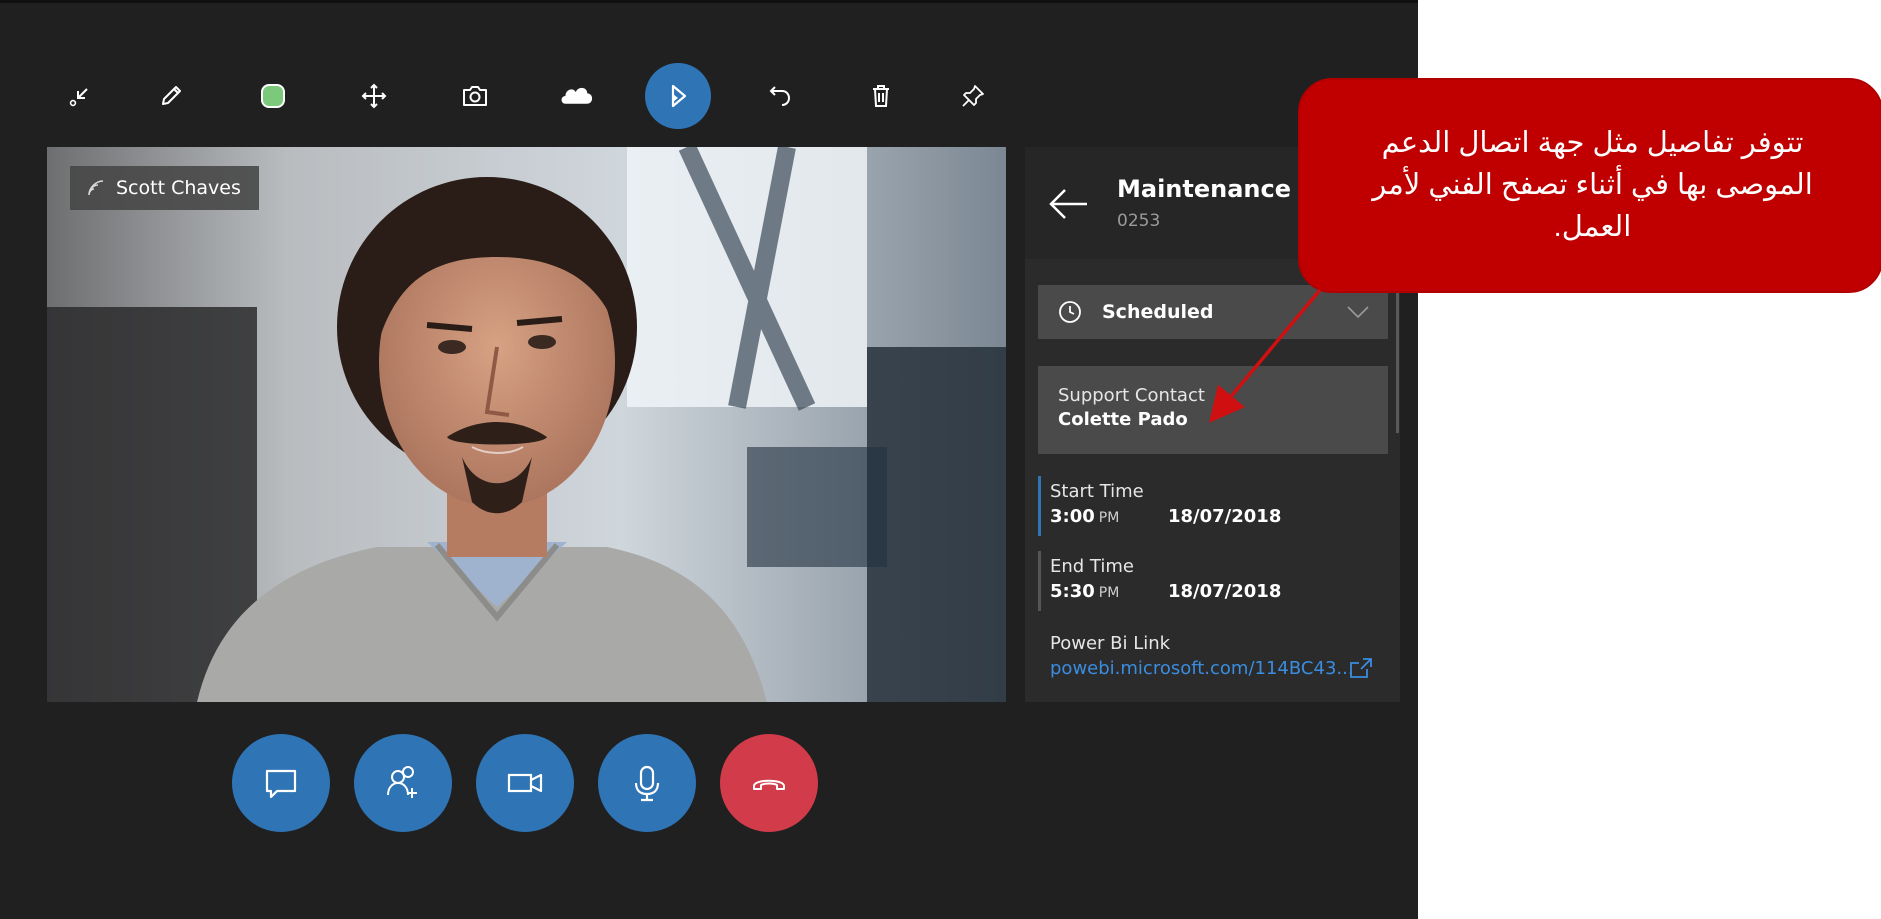  I want to click on pin-button, so click(973, 96).